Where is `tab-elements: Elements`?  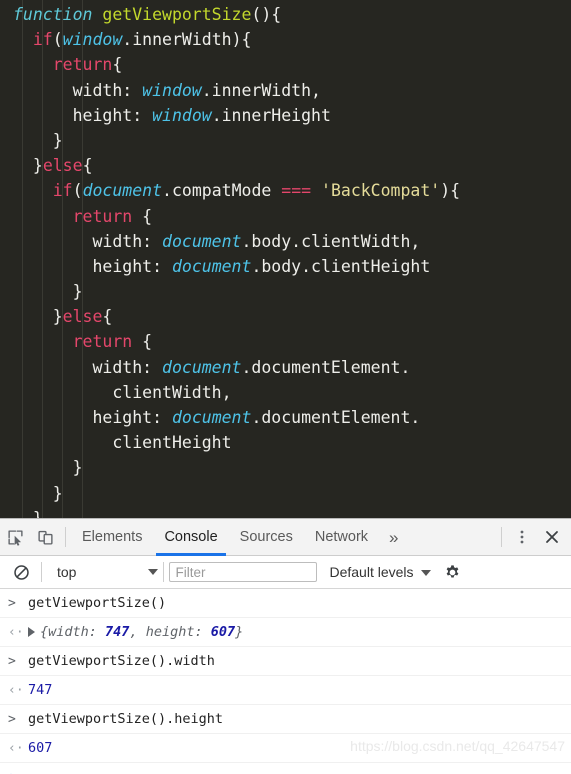
tab-elements: Elements is located at coordinates (112, 537).